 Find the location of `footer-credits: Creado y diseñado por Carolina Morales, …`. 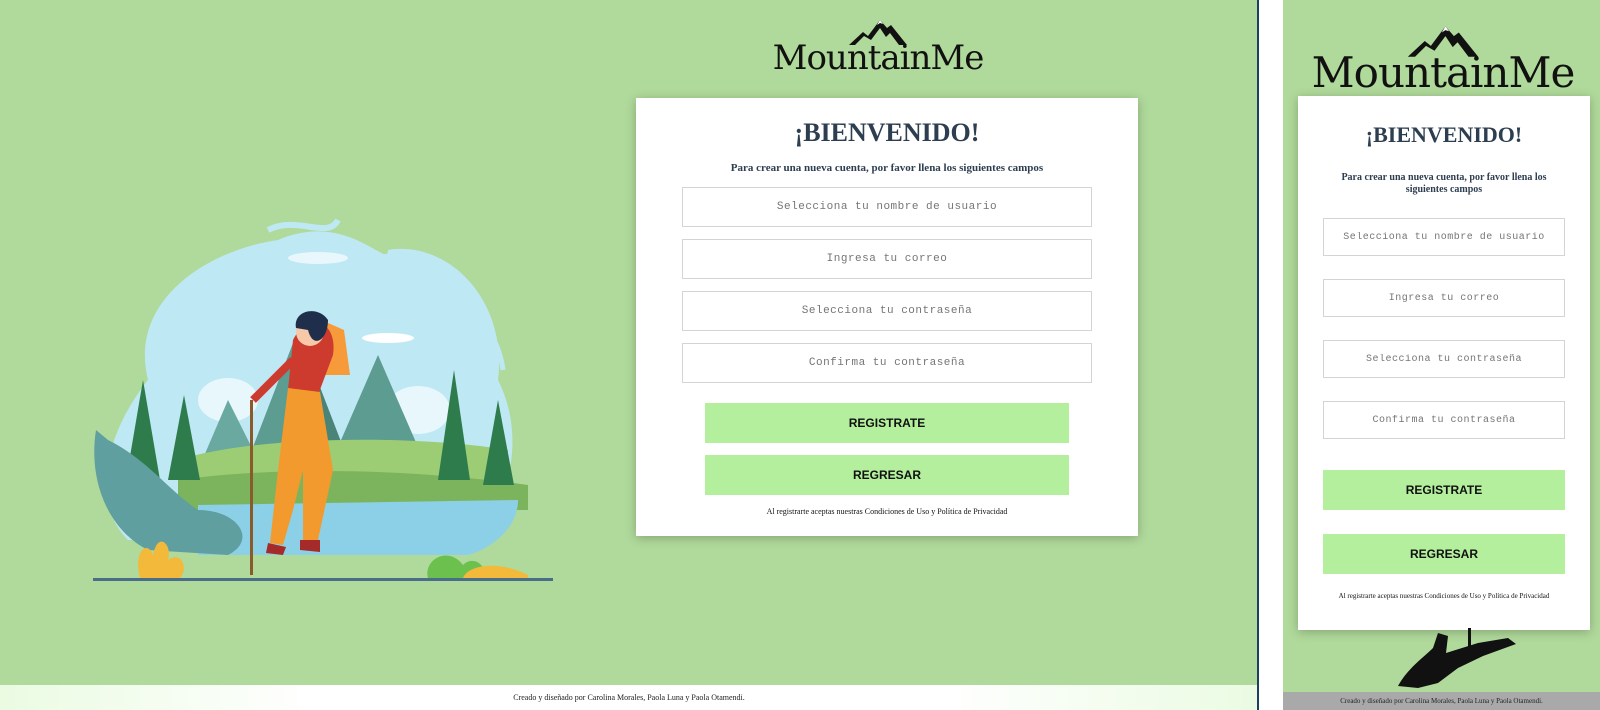

footer-credits: Creado y diseñado por Carolina Morales, … is located at coordinates (629, 697).